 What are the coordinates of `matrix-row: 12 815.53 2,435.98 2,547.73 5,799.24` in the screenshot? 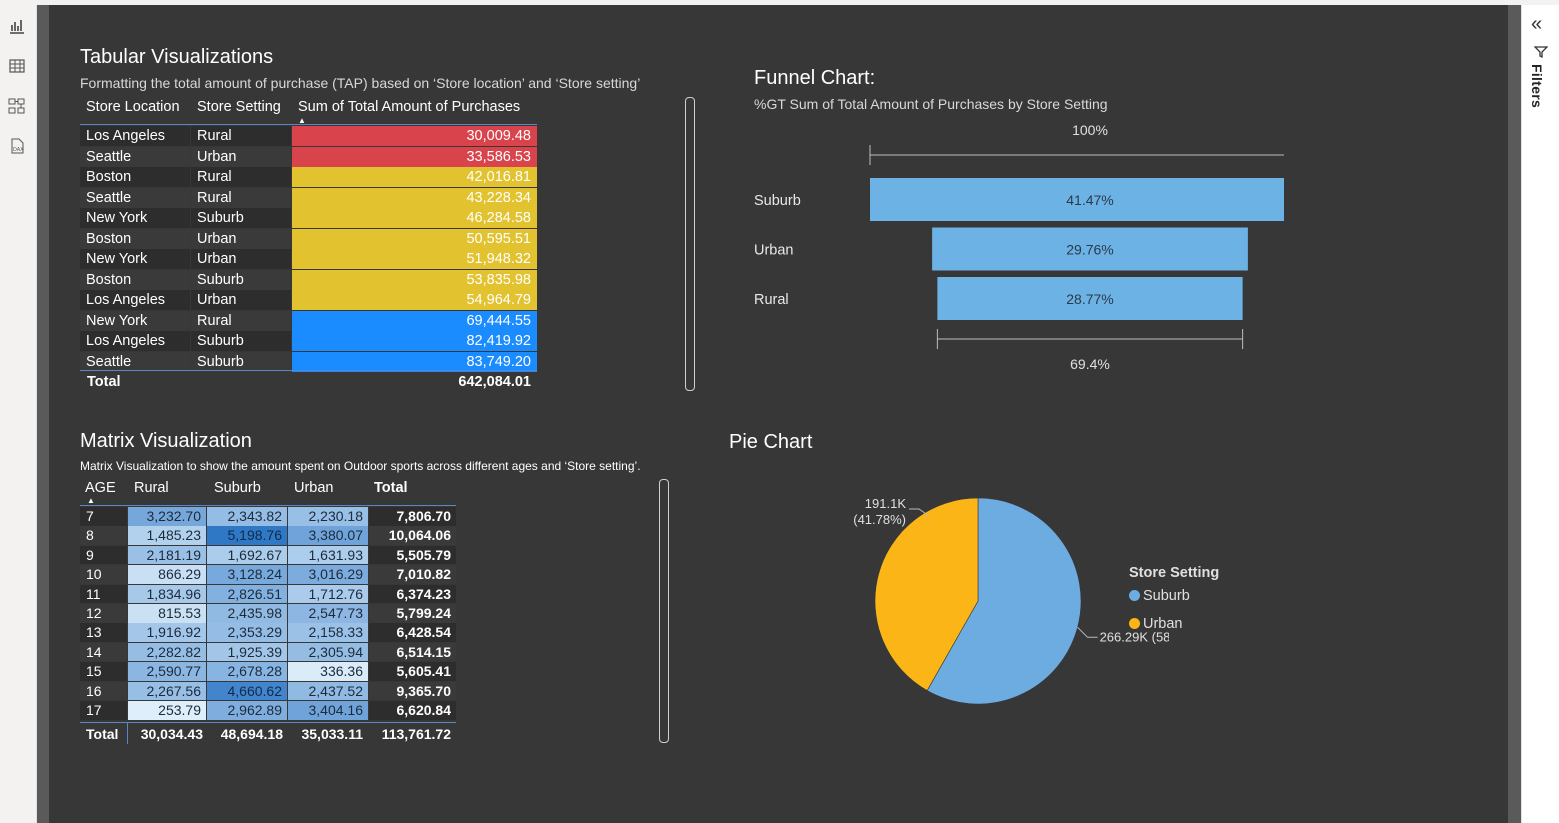 It's located at (268, 613).